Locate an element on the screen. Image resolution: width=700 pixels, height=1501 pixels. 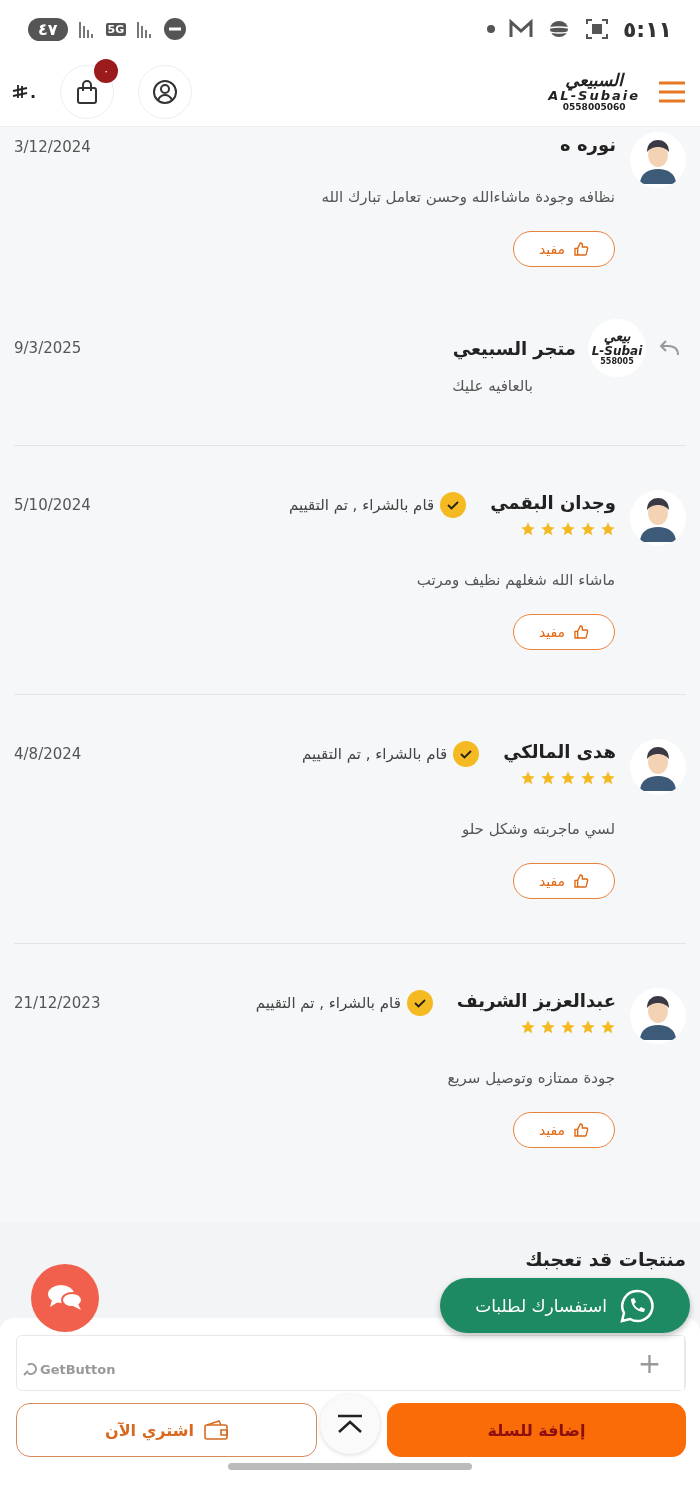
review-text: ماشاء الله شغلهم نظيف ومرتب is located at coordinates (515, 580).